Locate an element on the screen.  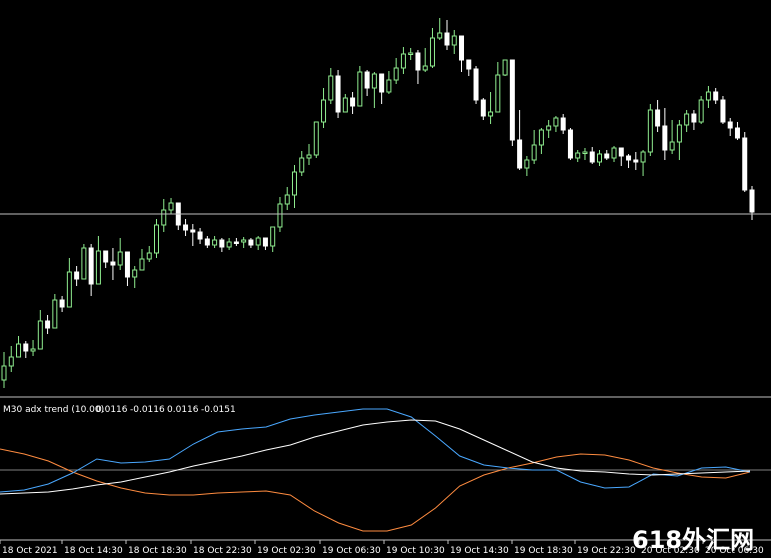
time-tick-label: 19 Oct 02:30 is located at coordinates (286, 551).